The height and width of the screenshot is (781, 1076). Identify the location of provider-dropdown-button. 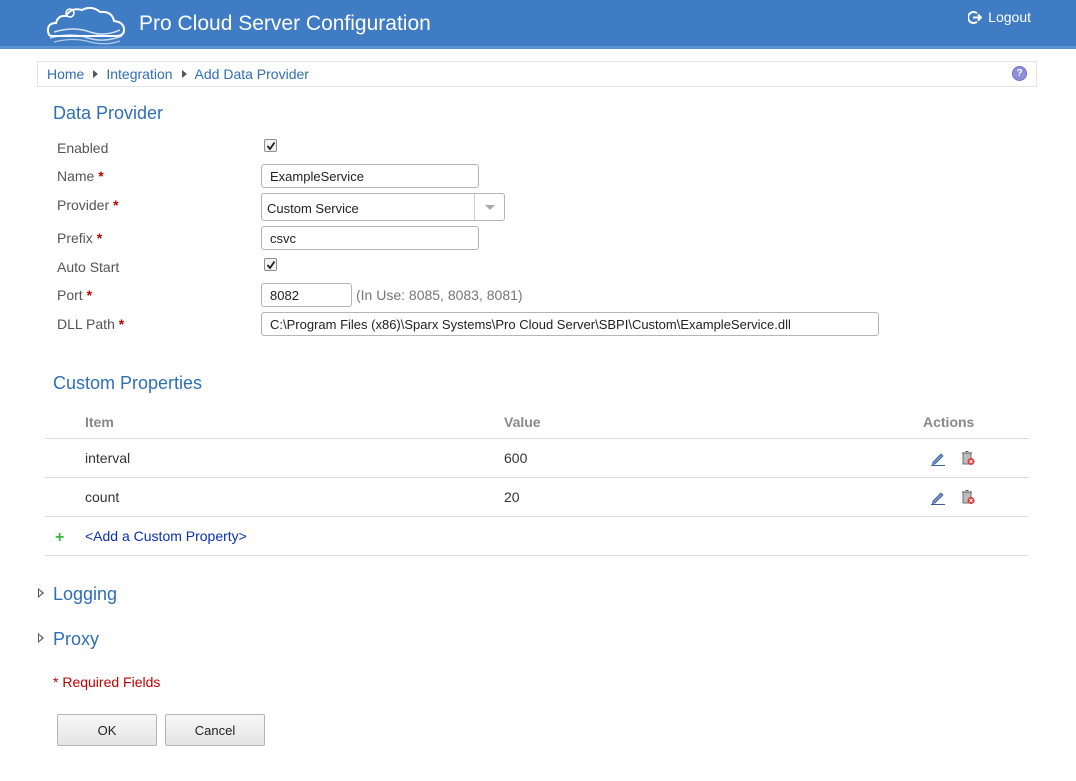
(489, 207).